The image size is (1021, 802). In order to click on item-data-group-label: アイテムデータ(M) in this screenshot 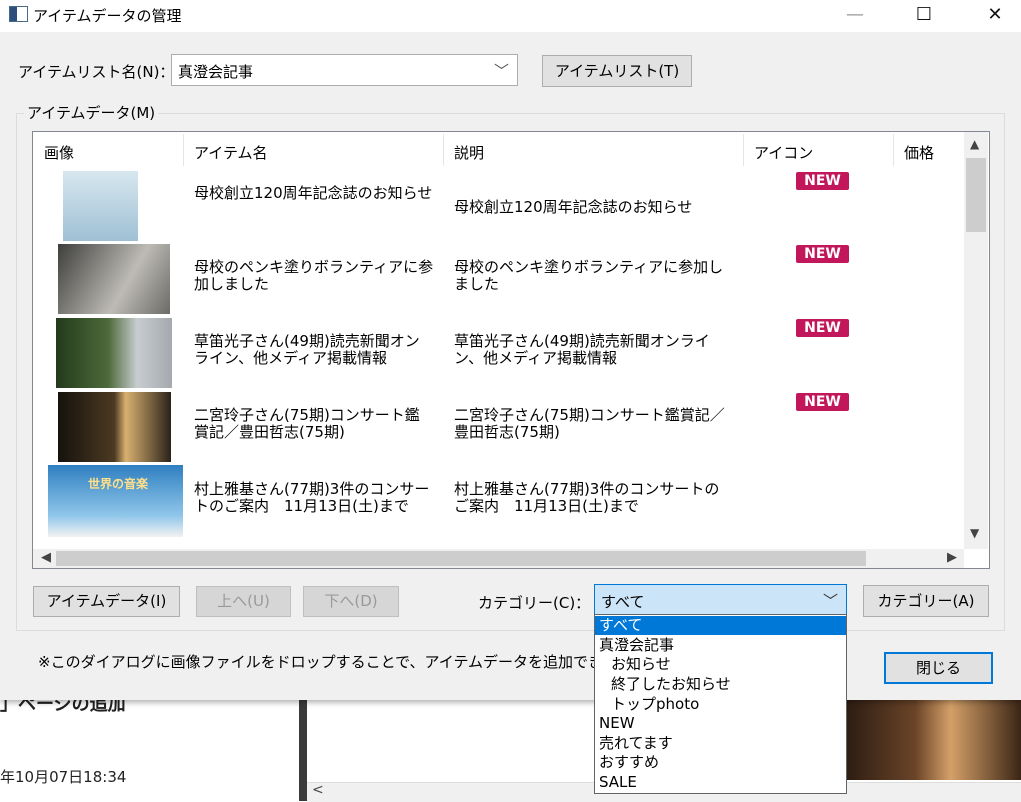, I will do `click(91, 112)`.